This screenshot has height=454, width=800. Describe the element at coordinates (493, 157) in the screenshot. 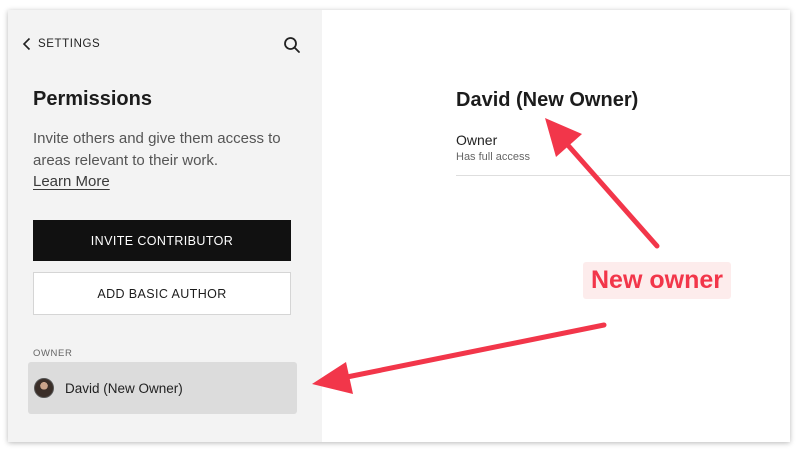

I see `role-description: Has full access` at that location.